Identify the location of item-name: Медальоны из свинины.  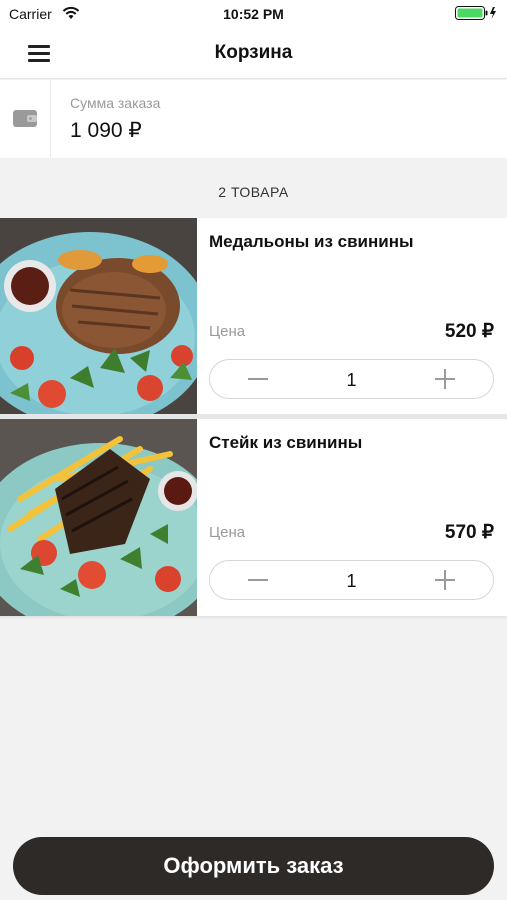
(311, 241).